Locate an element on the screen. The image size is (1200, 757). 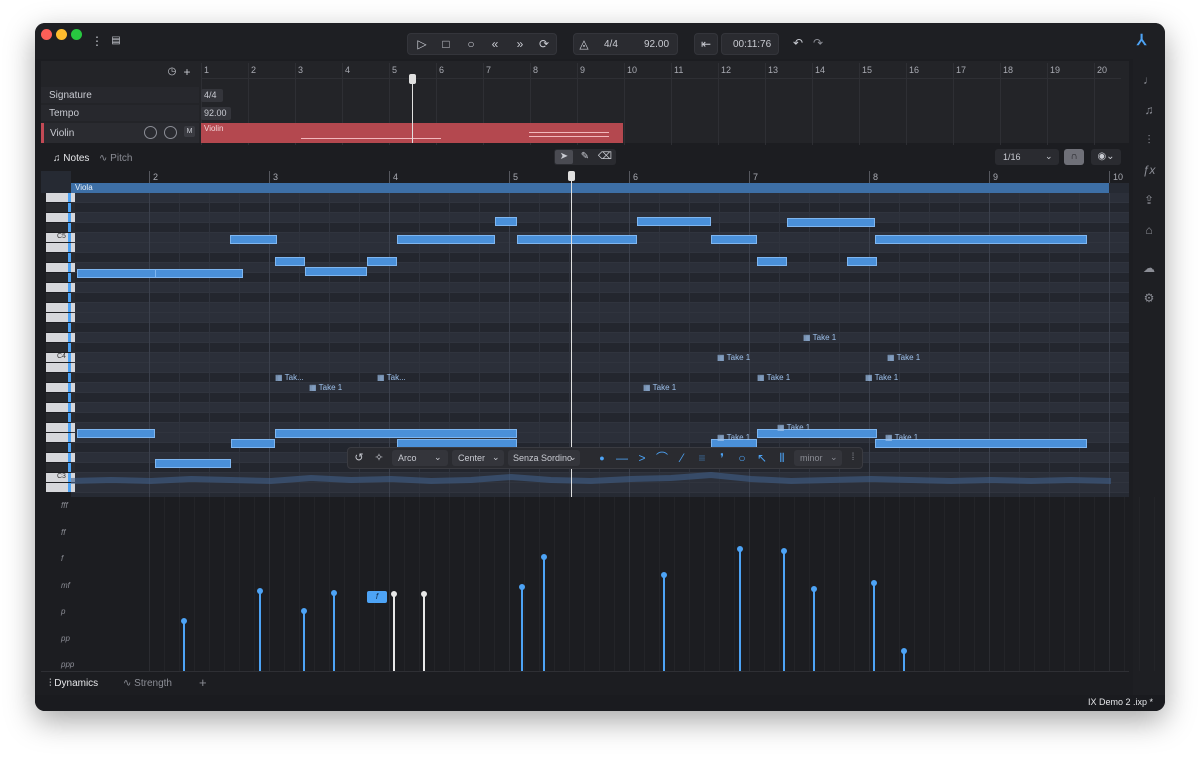
mute-button: M is located at coordinates (189, 131).